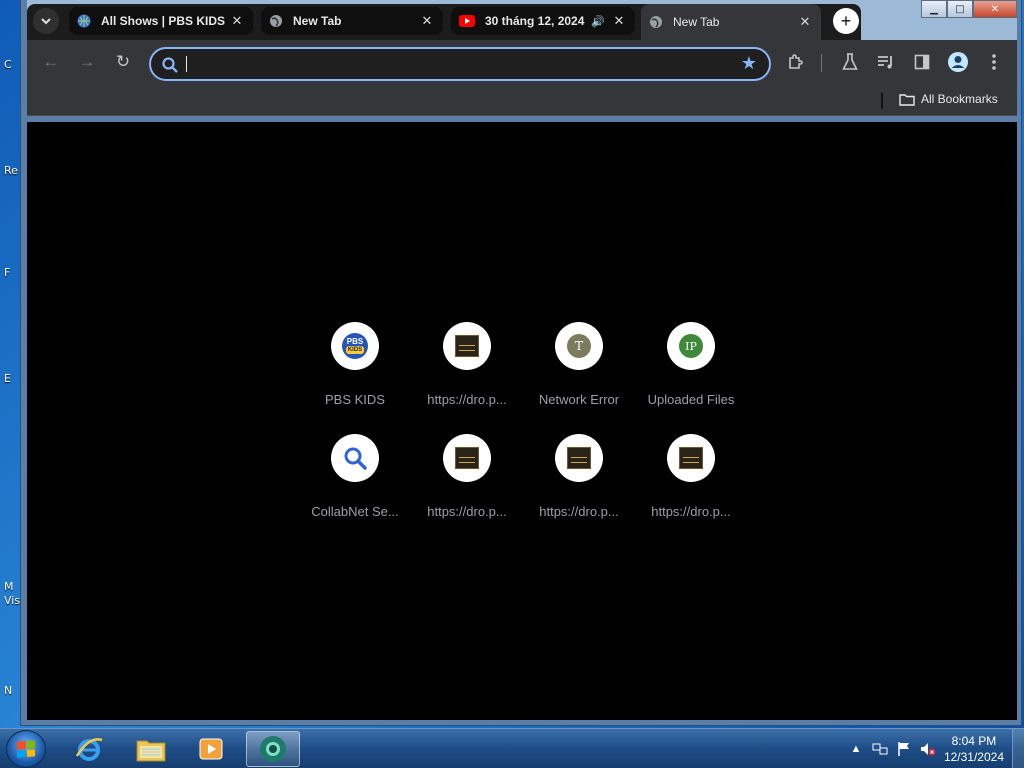  What do you see at coordinates (856, 749) in the screenshot?
I see `show-hidden-icons-button: ▲` at bounding box center [856, 749].